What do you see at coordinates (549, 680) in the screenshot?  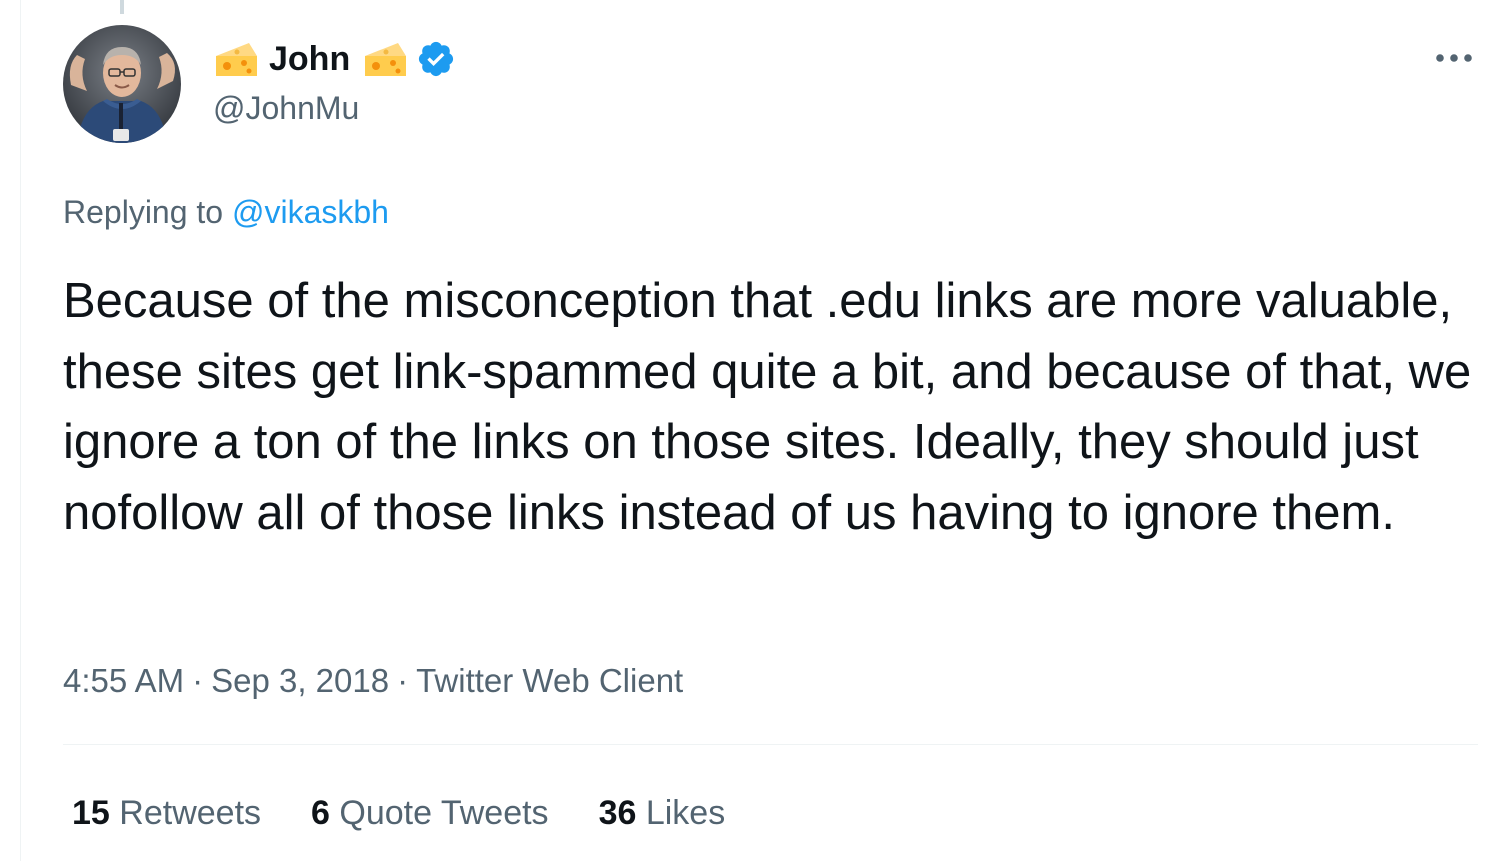 I see `tweet-source-link: Twitter Web Client` at bounding box center [549, 680].